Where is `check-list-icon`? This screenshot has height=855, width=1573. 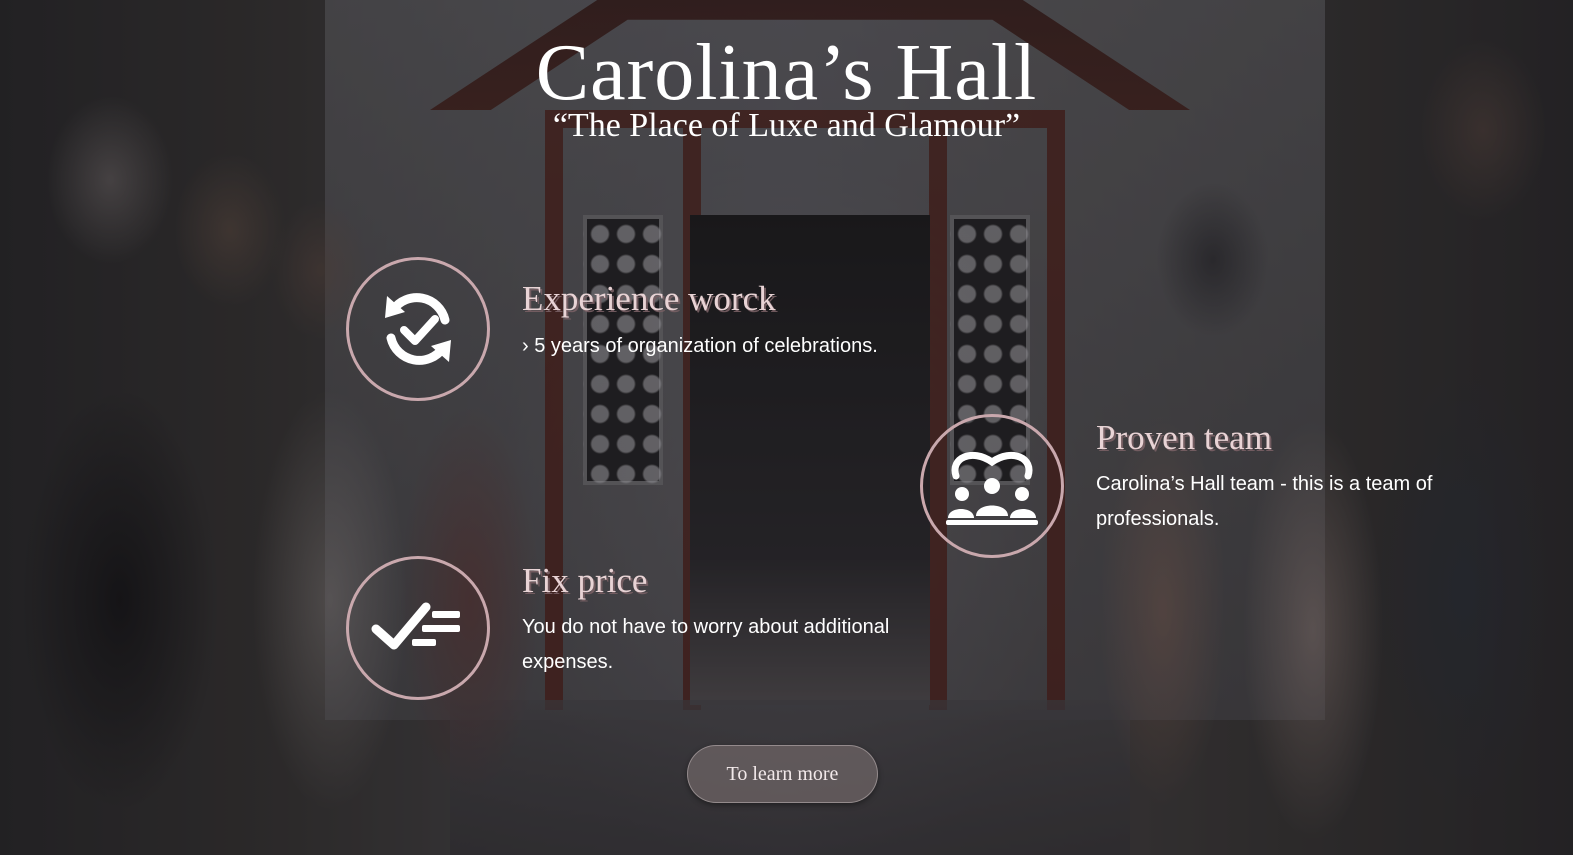
check-list-icon is located at coordinates (415, 626).